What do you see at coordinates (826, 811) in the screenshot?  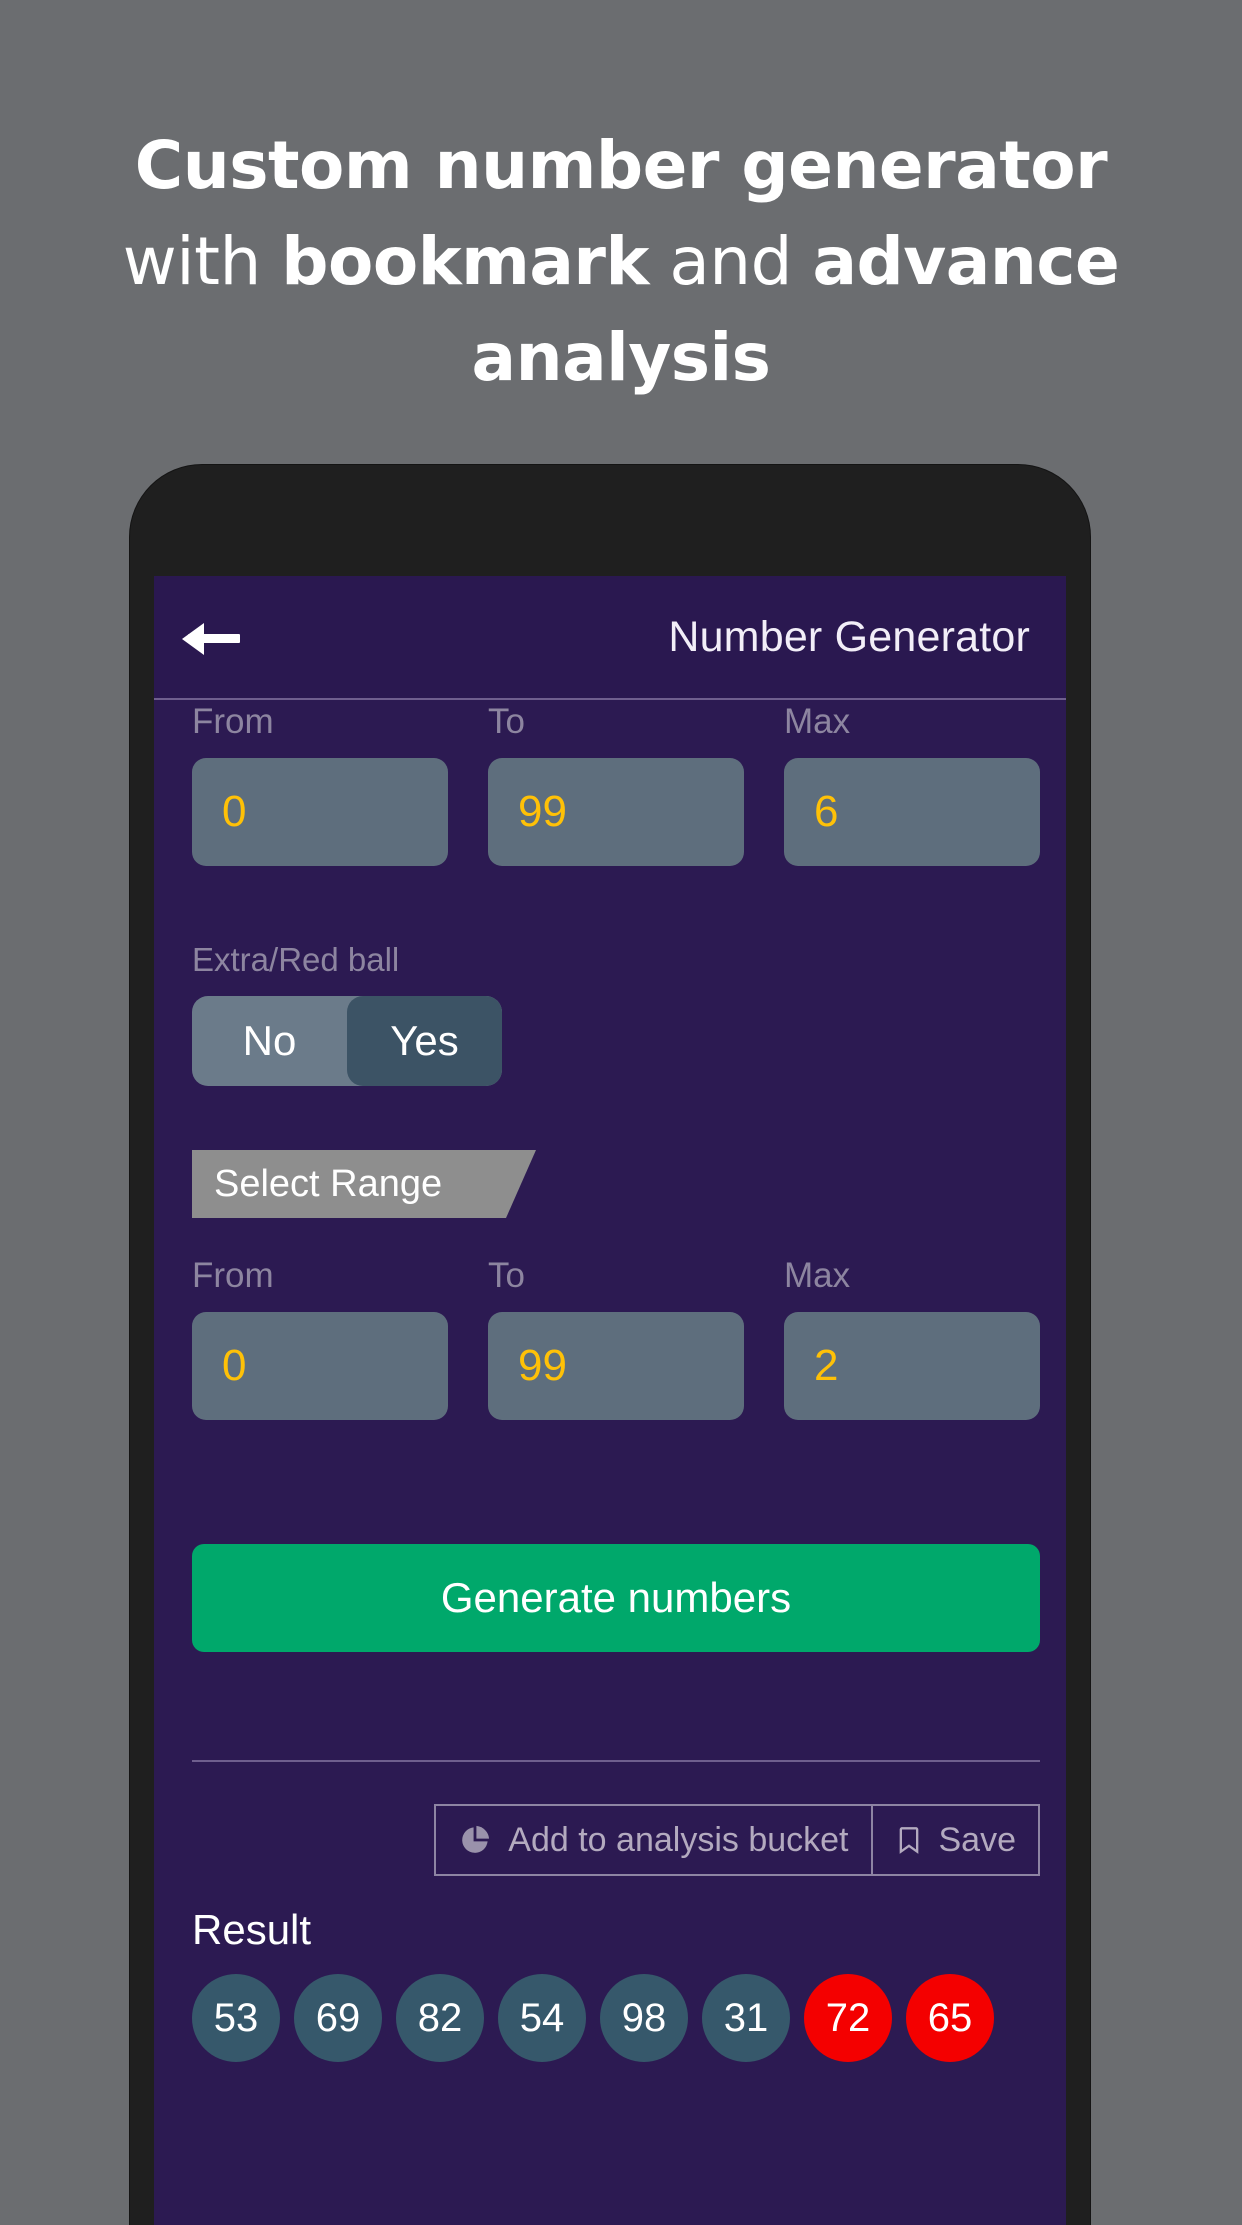 I see `primary-max-value: 6` at bounding box center [826, 811].